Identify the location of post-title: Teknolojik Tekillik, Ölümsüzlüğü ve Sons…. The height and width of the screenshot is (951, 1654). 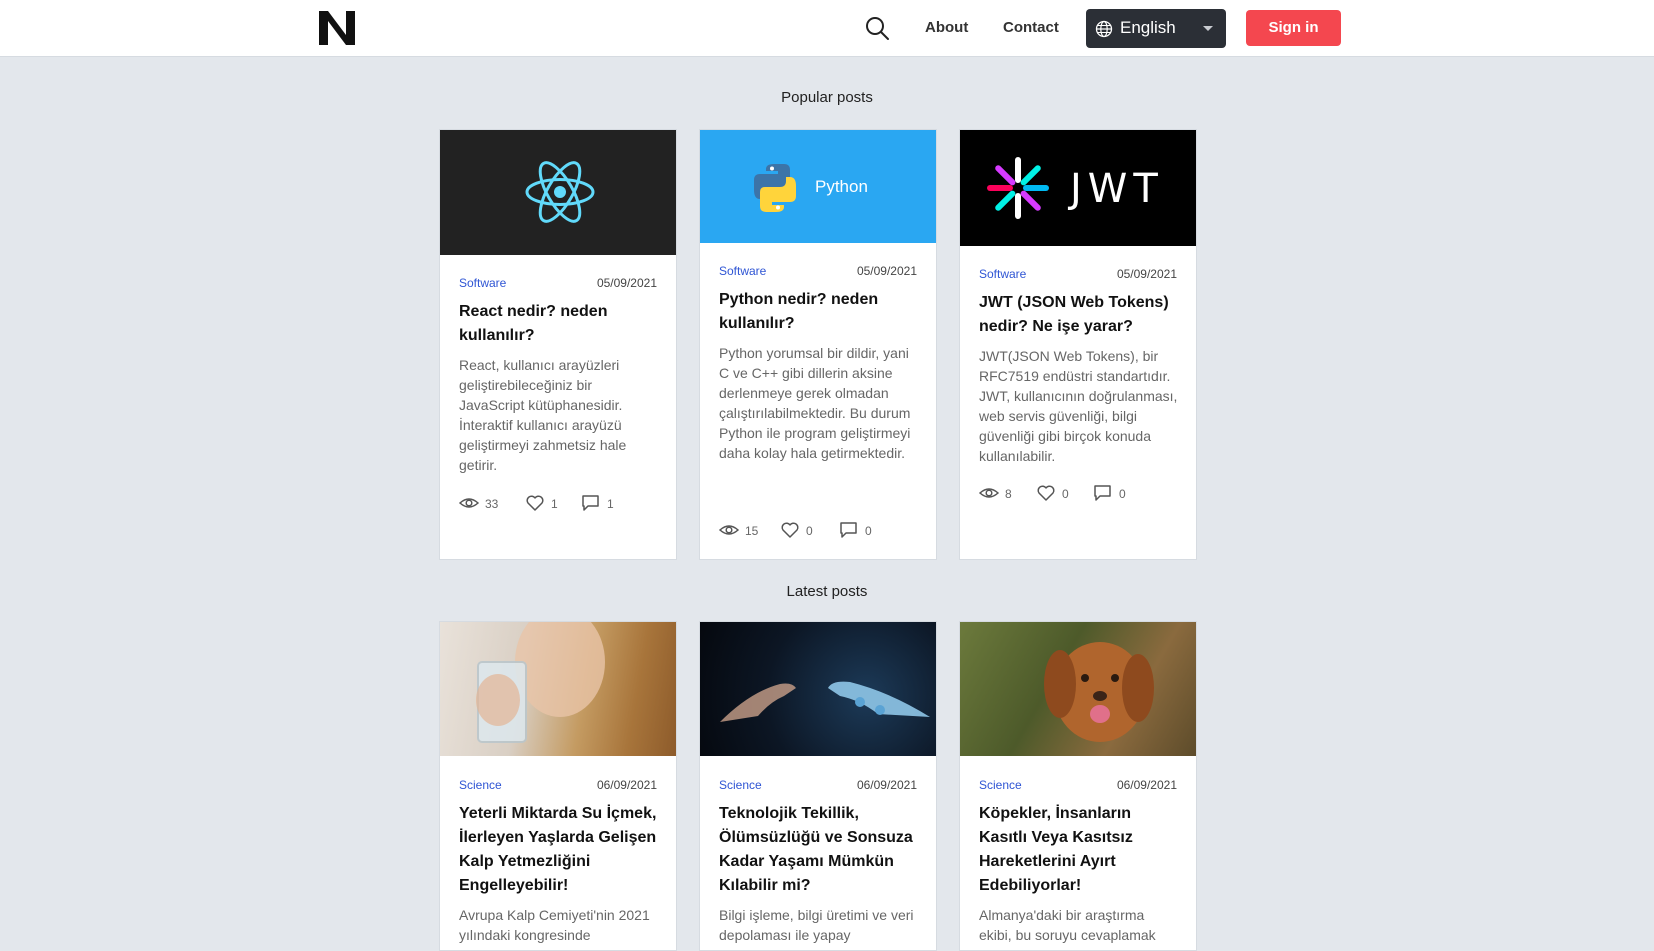
(820, 850).